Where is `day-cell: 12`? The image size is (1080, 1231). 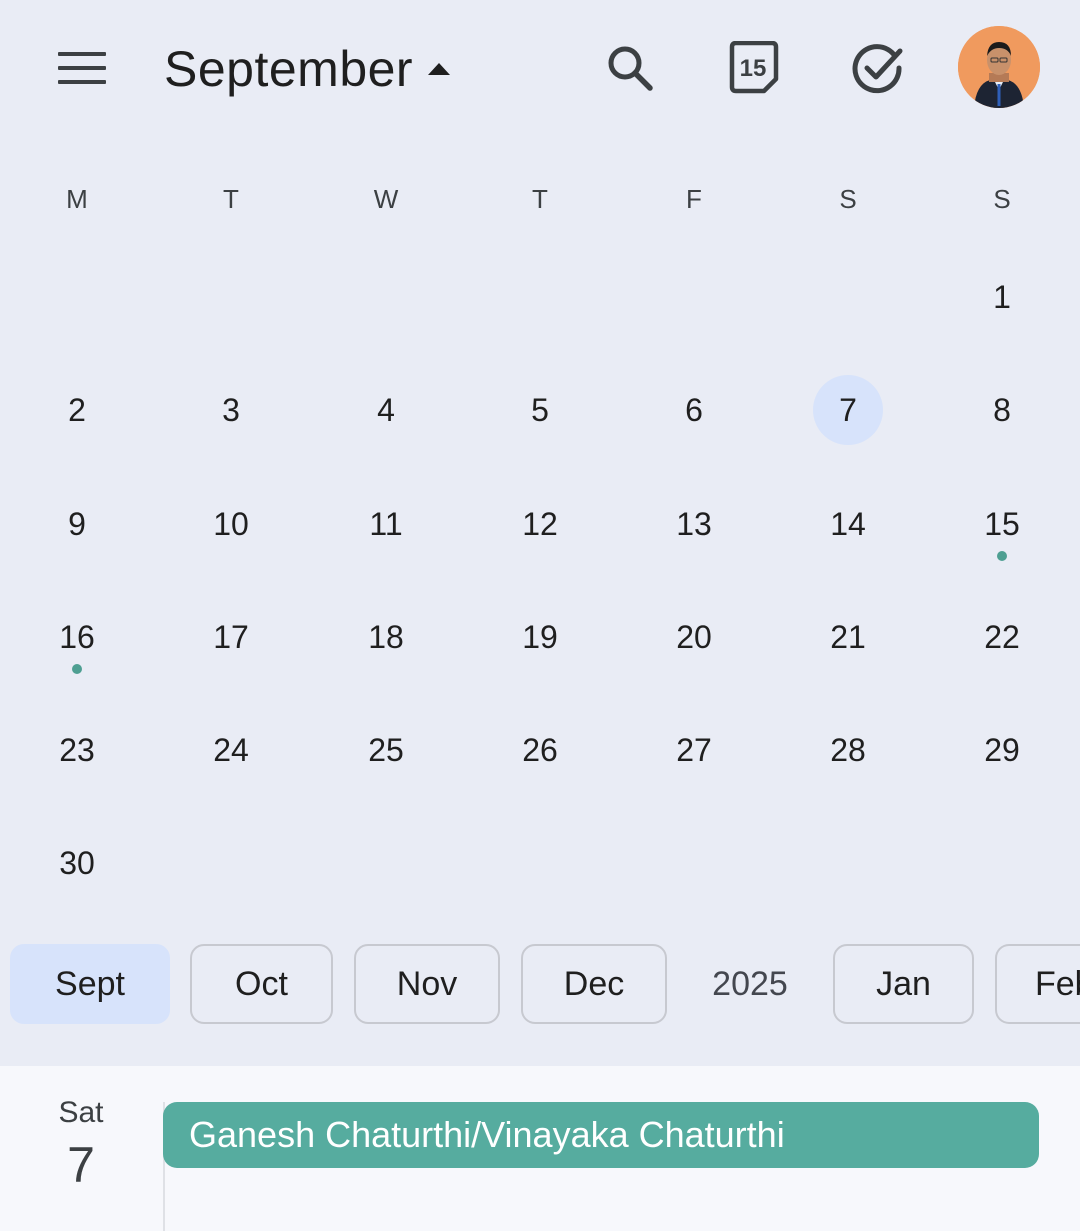 day-cell: 12 is located at coordinates (540, 524).